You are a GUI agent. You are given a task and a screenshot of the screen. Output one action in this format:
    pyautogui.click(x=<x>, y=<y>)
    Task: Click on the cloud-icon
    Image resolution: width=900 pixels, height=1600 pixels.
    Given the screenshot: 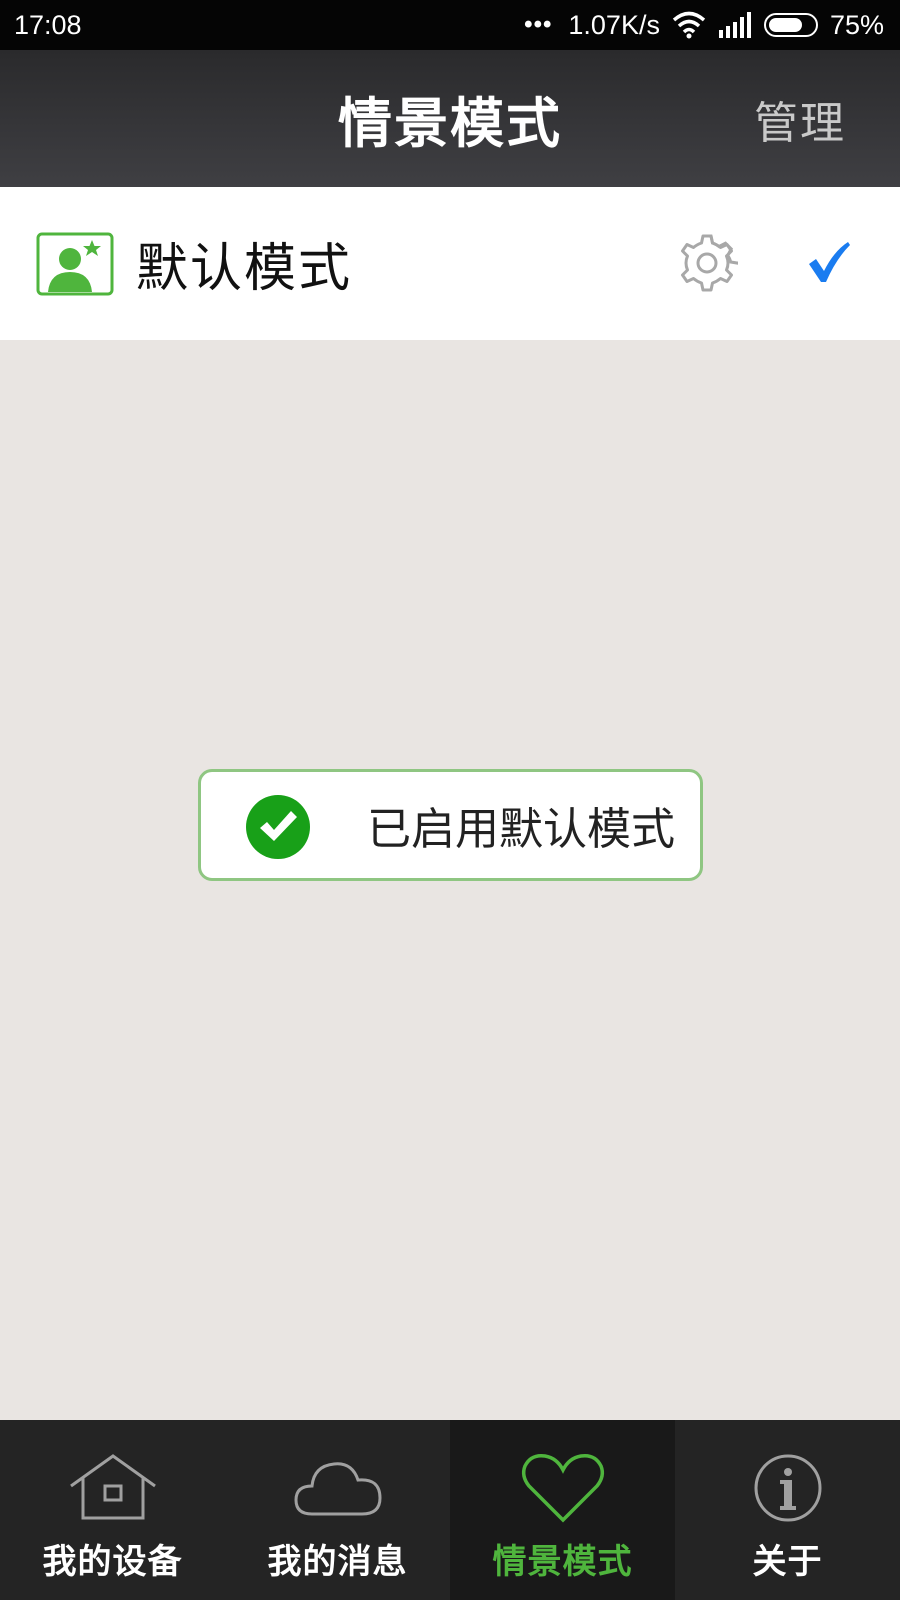 What is the action you would take?
    pyautogui.click(x=337, y=1489)
    